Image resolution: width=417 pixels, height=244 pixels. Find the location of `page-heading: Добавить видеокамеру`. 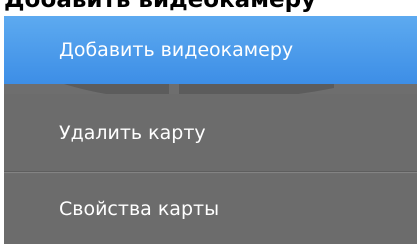

page-heading: Добавить видеокамеру is located at coordinates (160, 6).